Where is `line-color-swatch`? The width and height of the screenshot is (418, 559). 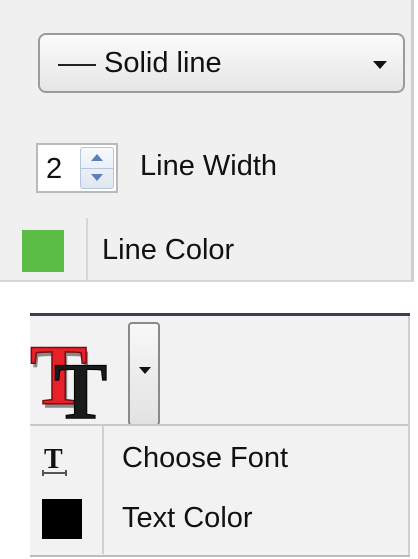
line-color-swatch is located at coordinates (43, 251).